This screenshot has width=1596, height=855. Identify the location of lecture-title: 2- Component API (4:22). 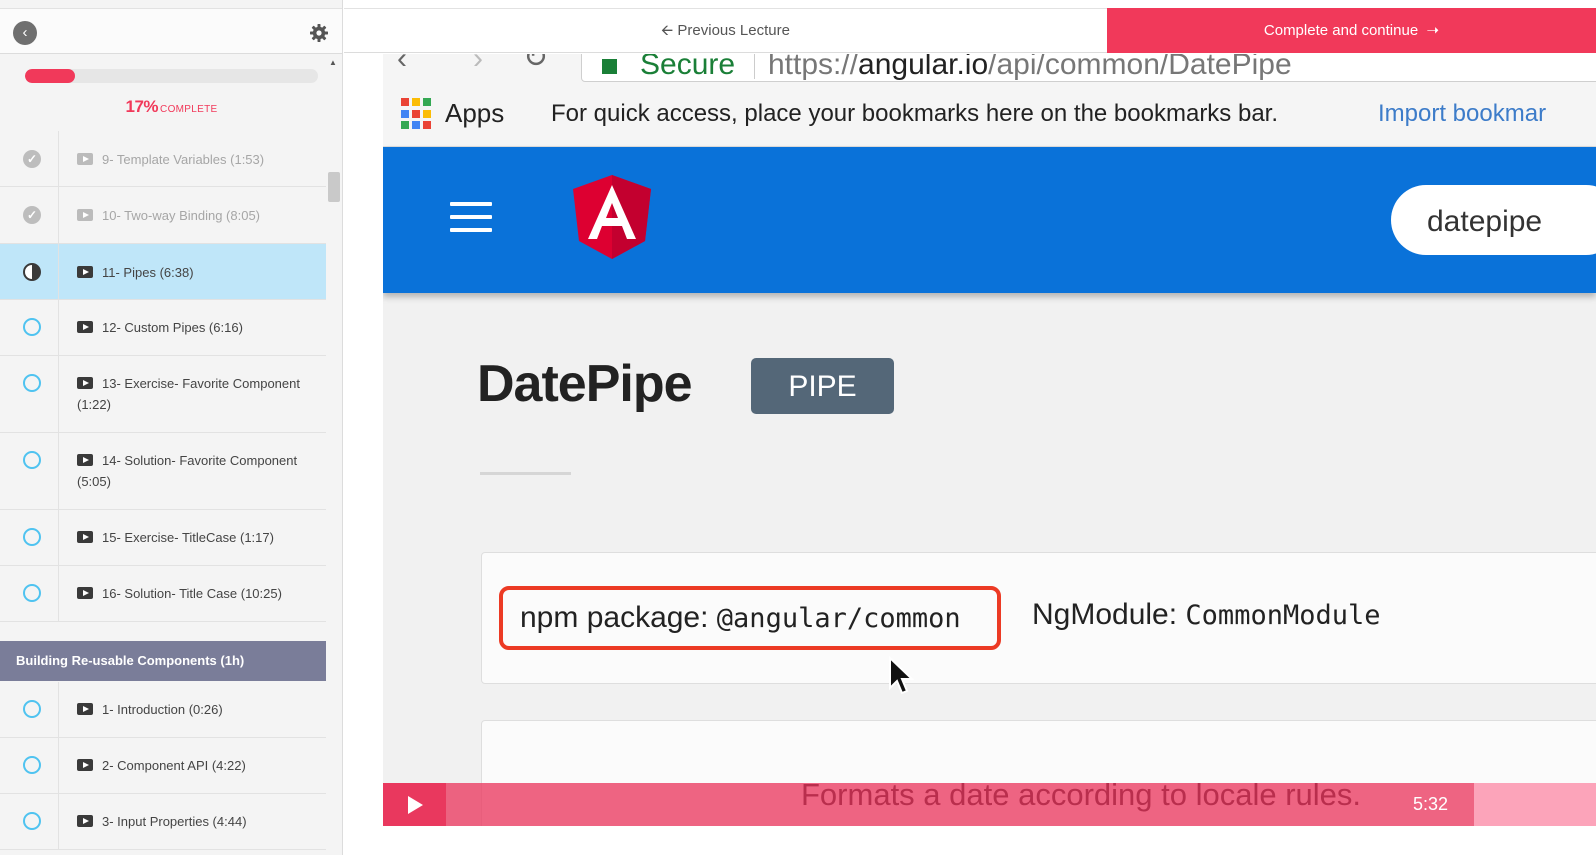
(197, 765).